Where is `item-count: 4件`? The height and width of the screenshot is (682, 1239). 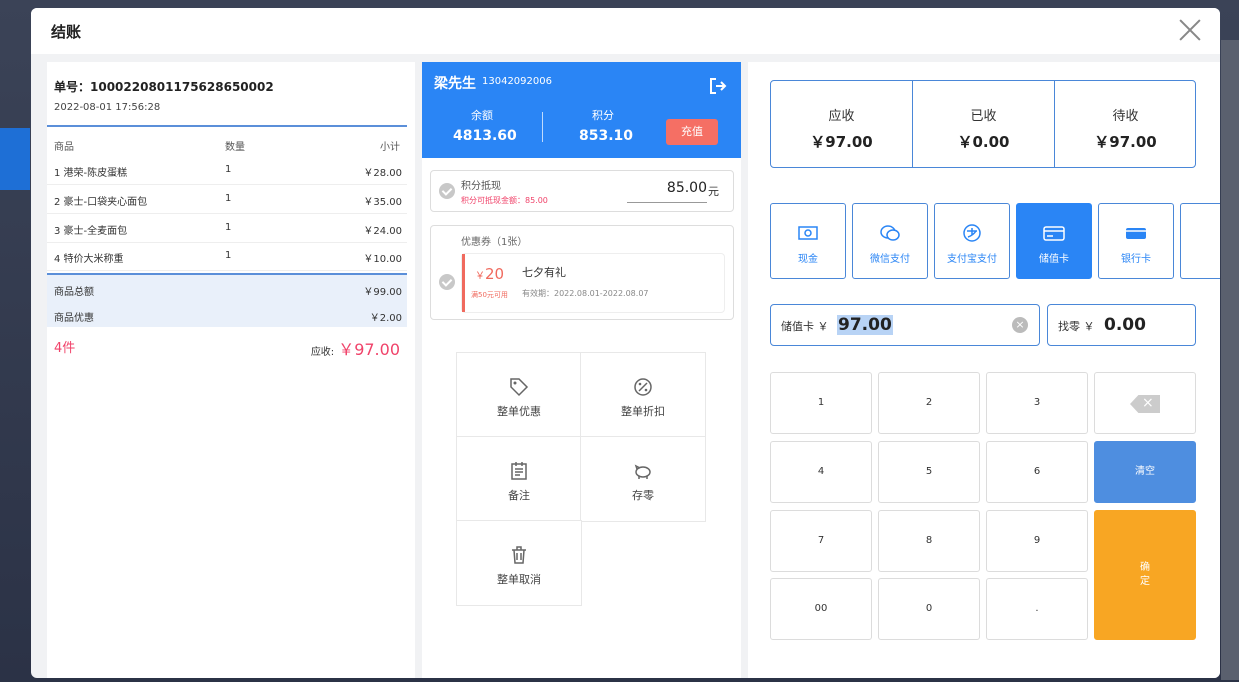
item-count: 4件 is located at coordinates (65, 348).